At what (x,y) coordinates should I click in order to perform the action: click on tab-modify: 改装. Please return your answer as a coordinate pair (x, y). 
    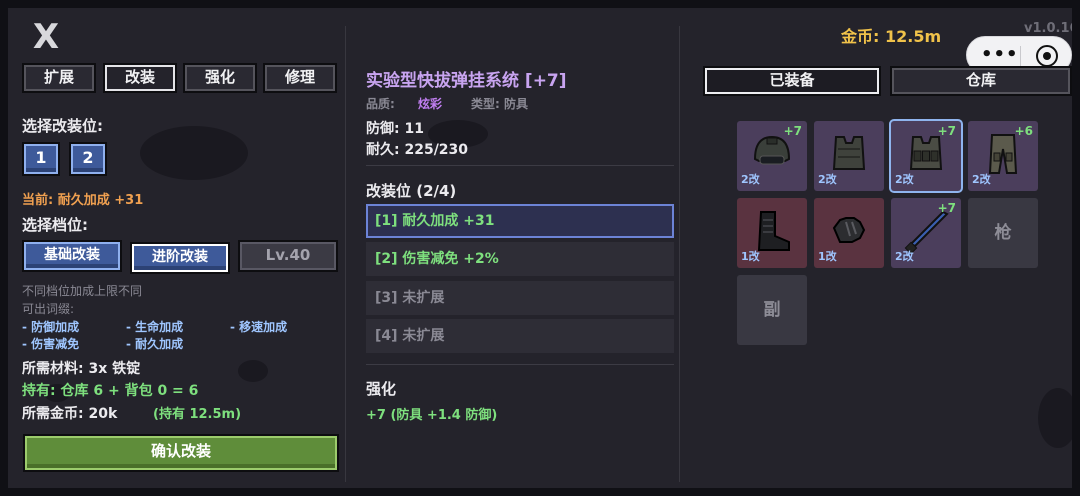
    Looking at the image, I should click on (140, 78).